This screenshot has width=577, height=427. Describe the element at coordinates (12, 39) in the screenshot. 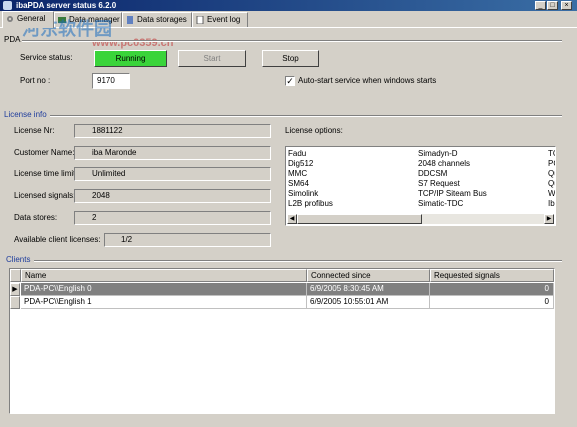

I see `service-group-label: PDA` at that location.